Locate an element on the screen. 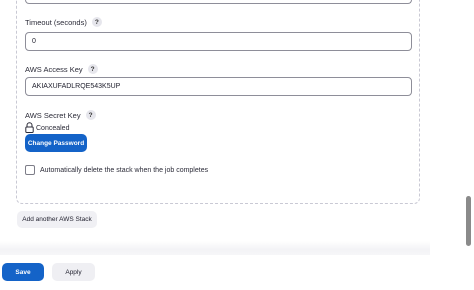  save-button: Save is located at coordinates (23, 272).